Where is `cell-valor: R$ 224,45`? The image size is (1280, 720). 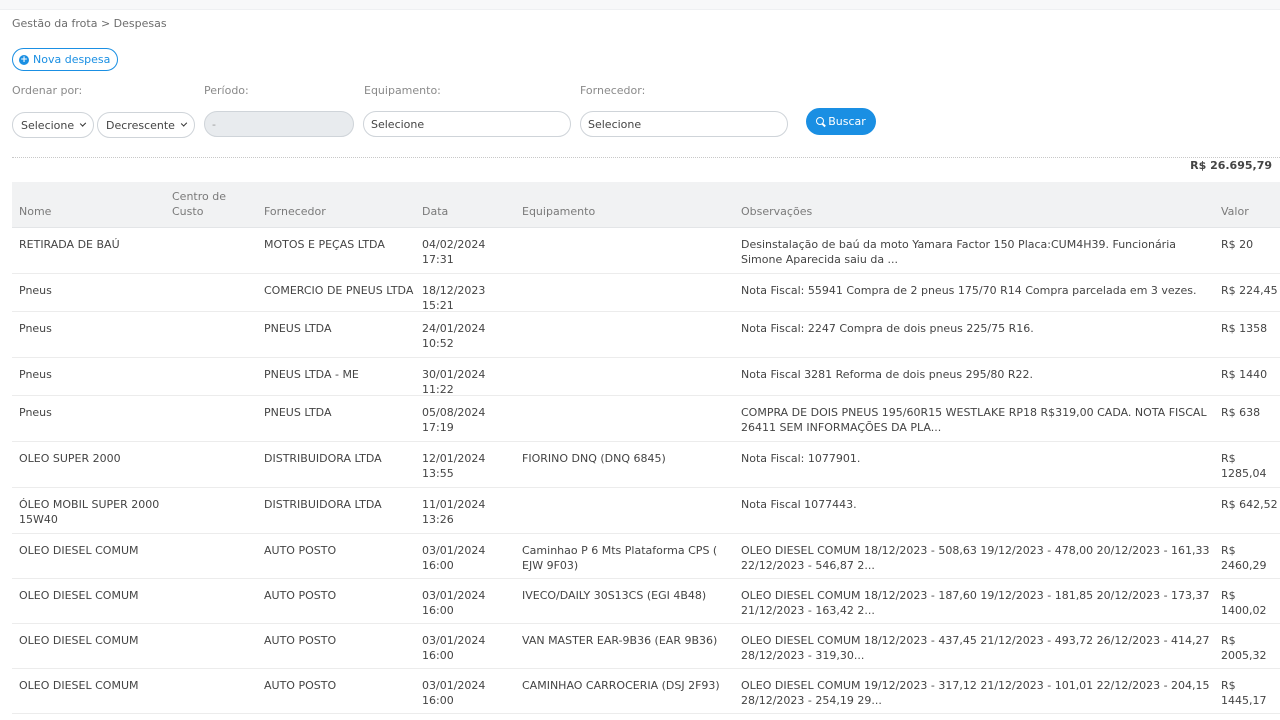
cell-valor: R$ 224,45 is located at coordinates (1249, 290).